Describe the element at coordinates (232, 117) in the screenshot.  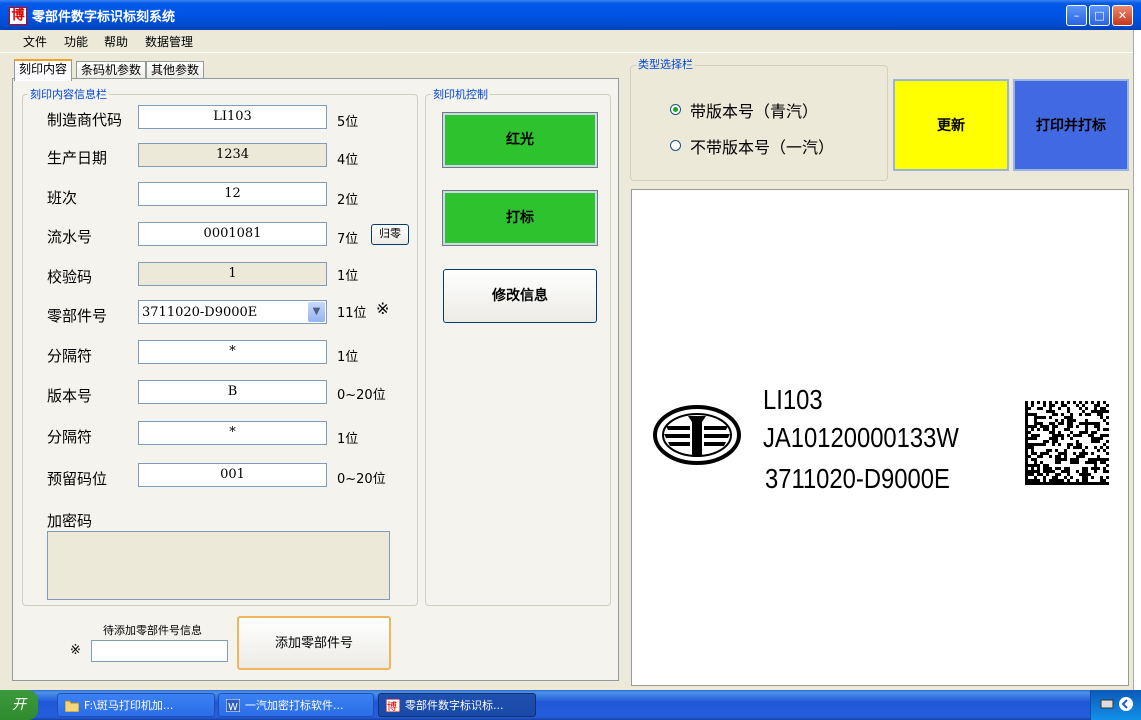
I see `maker-code-field: LI103` at that location.